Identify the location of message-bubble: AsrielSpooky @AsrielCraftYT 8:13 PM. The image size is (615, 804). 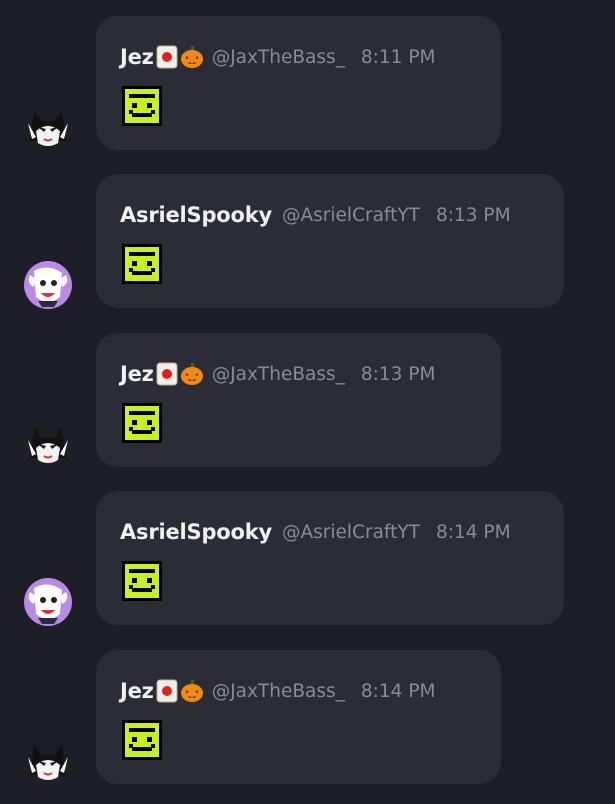
(330, 241).